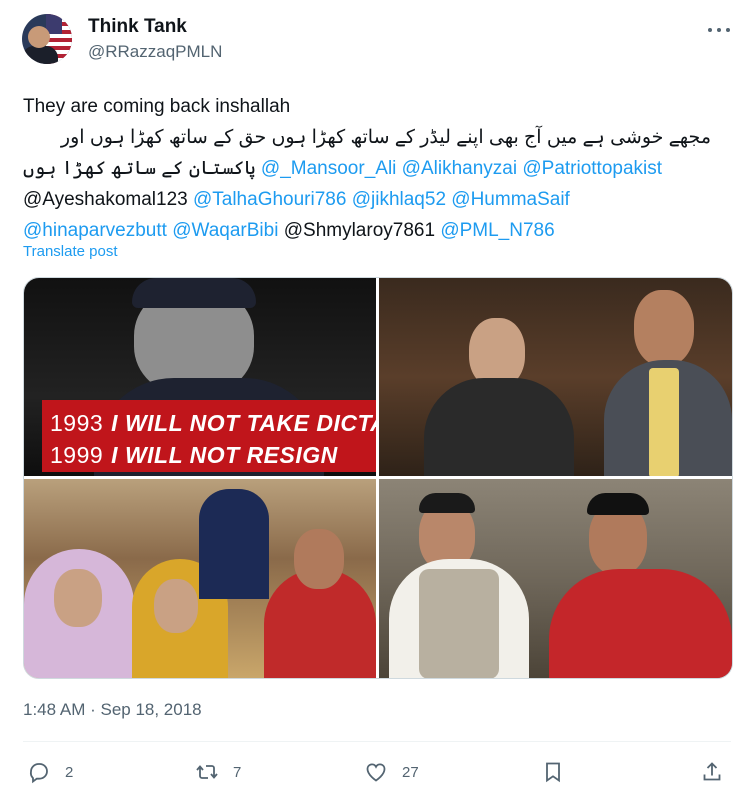 This screenshot has height=805, width=752. Describe the element at coordinates (719, 30) in the screenshot. I see `more-options-icon` at that location.